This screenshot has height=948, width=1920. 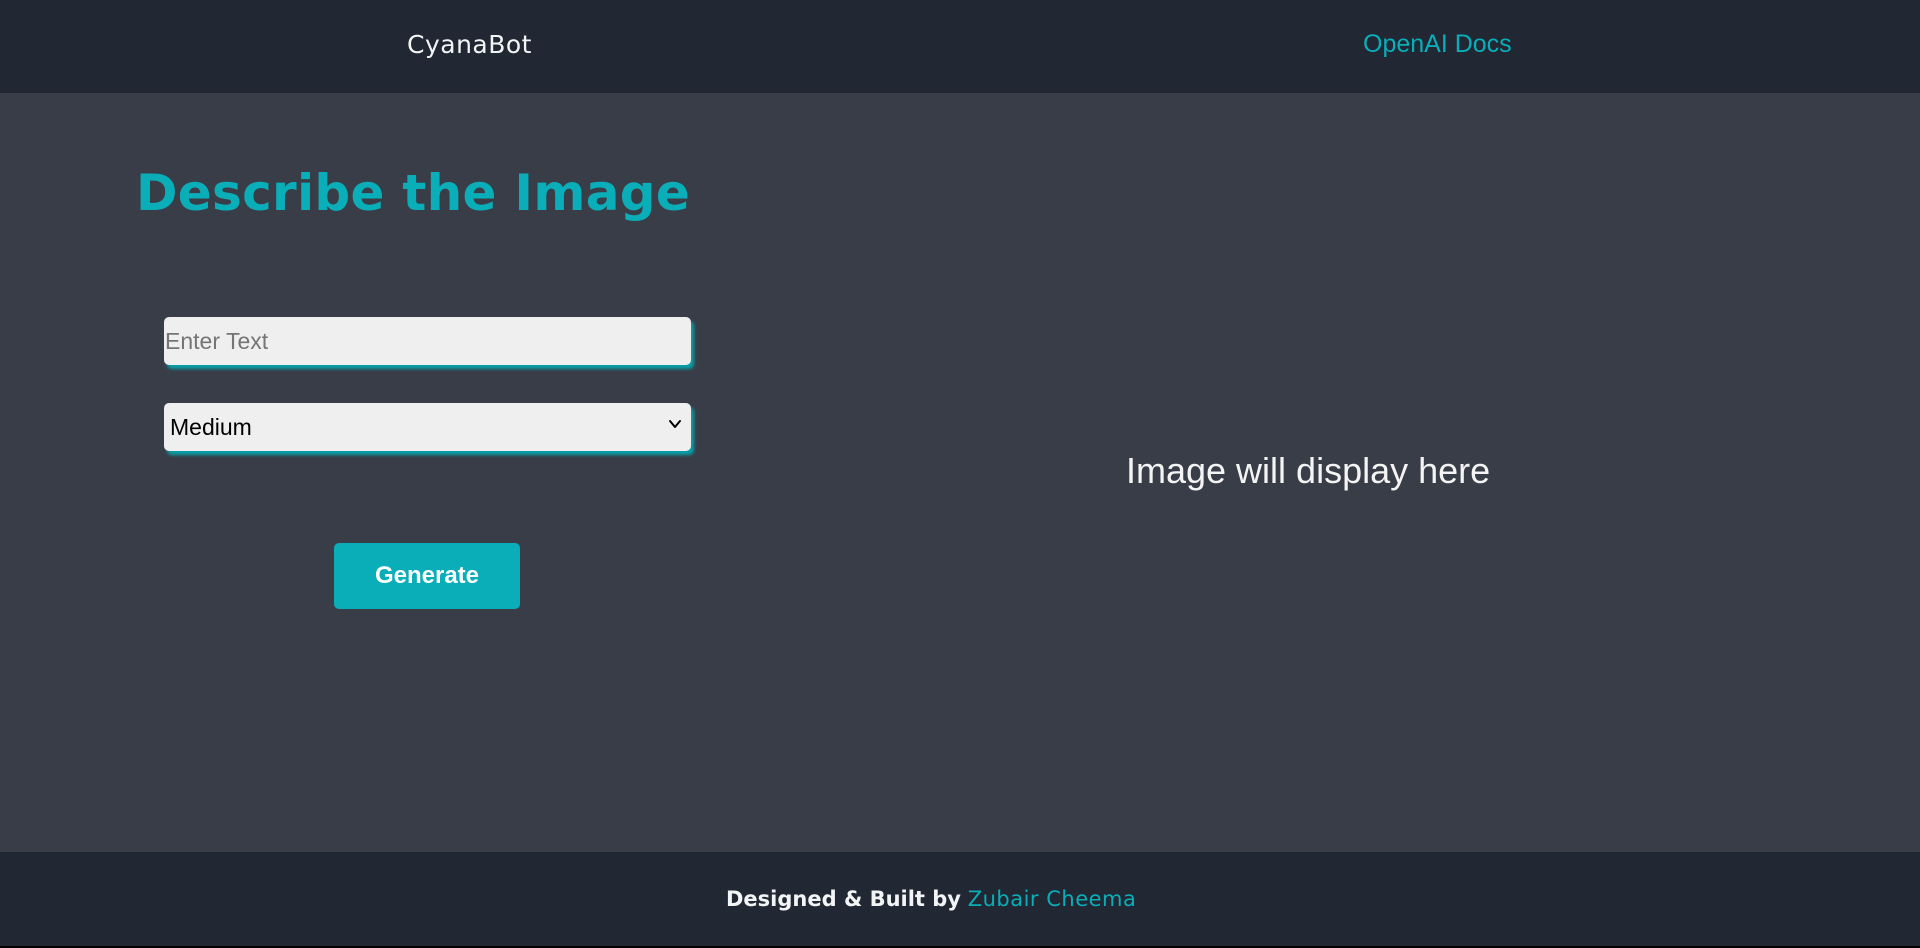 What do you see at coordinates (427, 427) in the screenshot?
I see `image-size-select: Medium` at bounding box center [427, 427].